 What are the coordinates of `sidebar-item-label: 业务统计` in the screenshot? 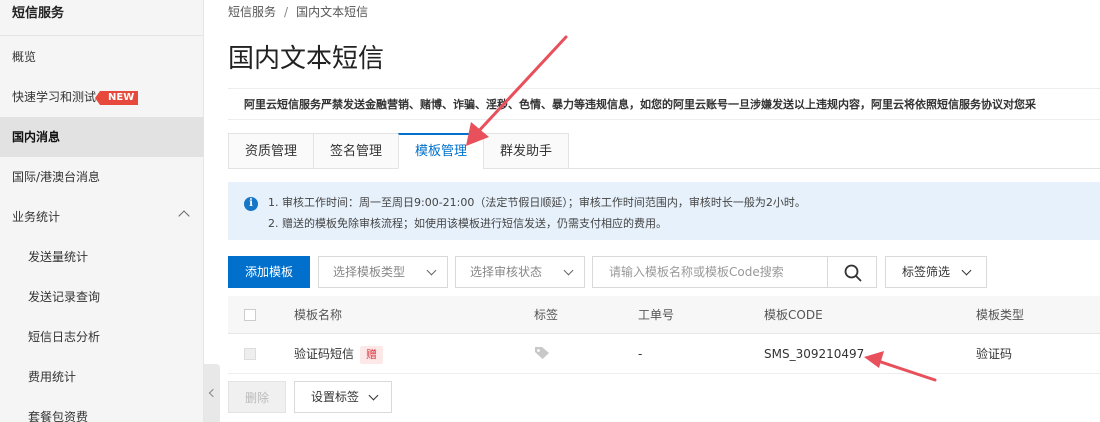 It's located at (36, 217).